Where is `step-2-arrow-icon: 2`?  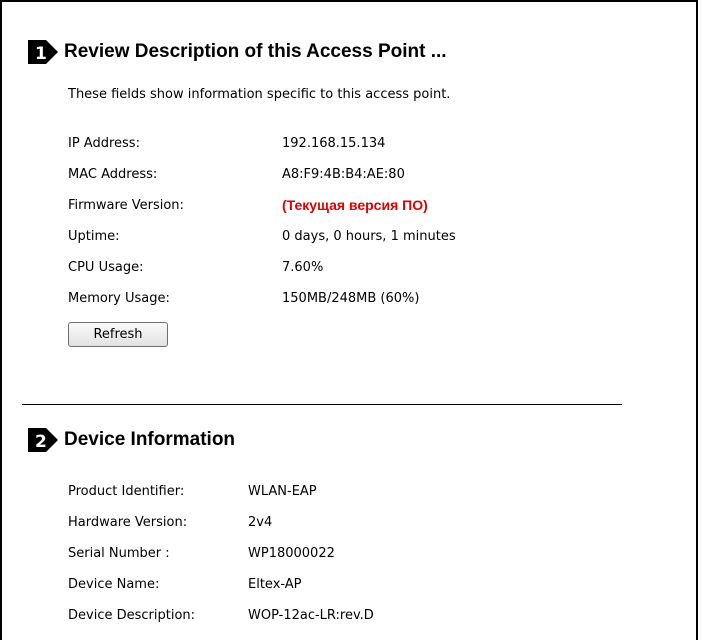 step-2-arrow-icon: 2 is located at coordinates (43, 440).